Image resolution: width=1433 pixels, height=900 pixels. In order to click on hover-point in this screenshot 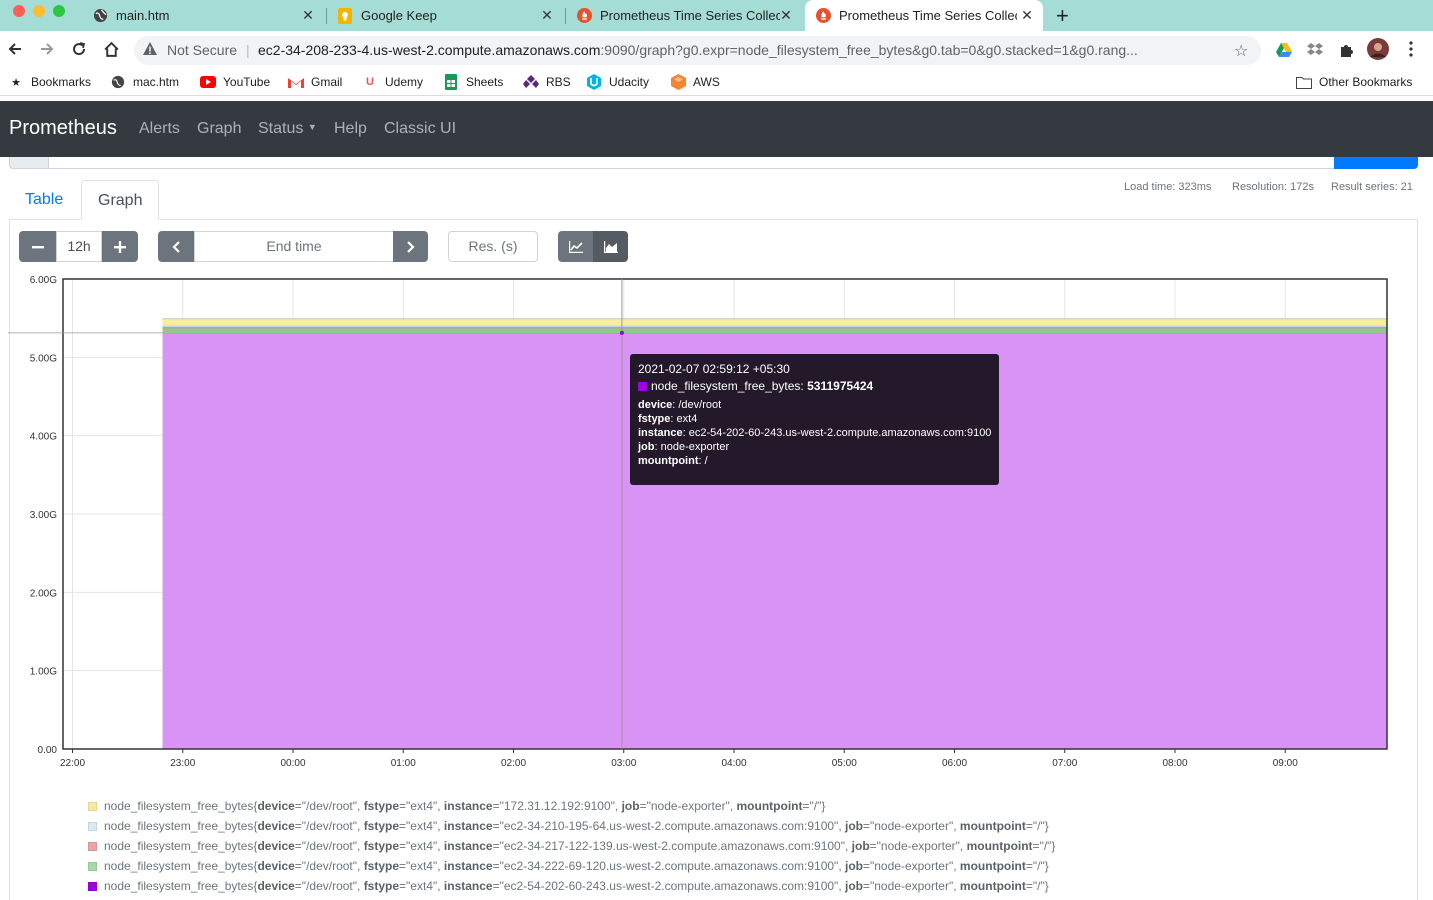, I will do `click(621, 332)`.